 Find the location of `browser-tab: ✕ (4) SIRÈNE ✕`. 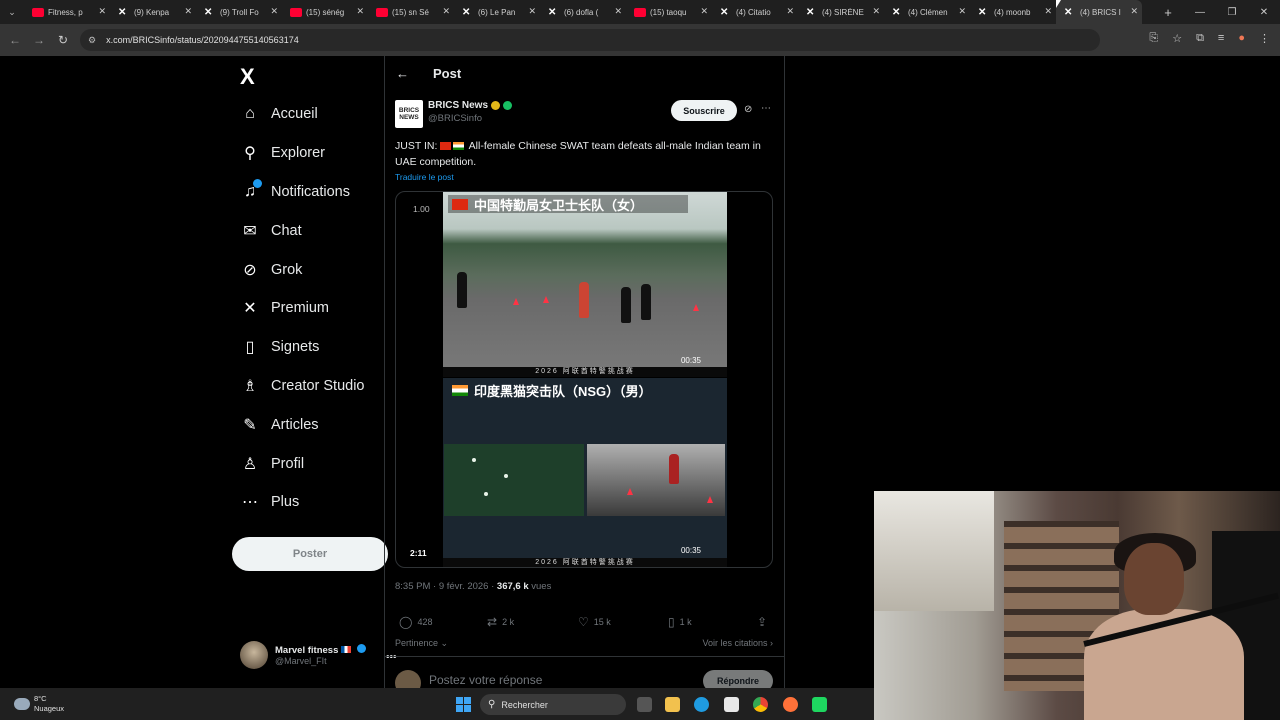

browser-tab: ✕ (4) SIRÈNE ✕ is located at coordinates (841, 12).